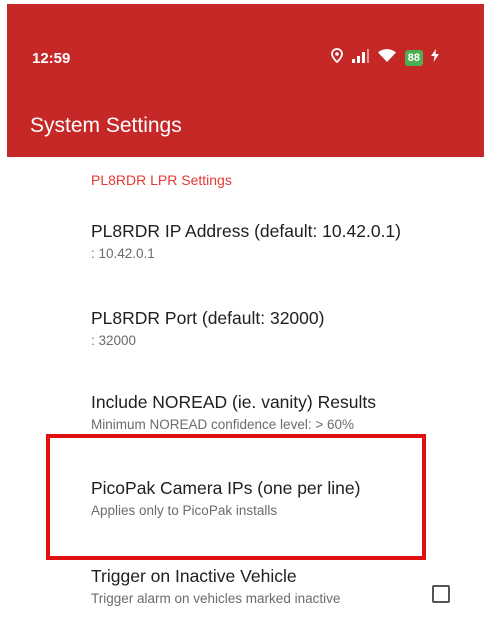  Describe the element at coordinates (435, 58) in the screenshot. I see `charging-icon` at that location.